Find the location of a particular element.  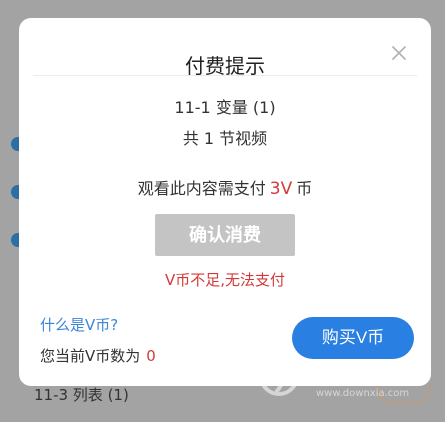

price-line: 观看此内容需支付 3V 币 is located at coordinates (225, 187).